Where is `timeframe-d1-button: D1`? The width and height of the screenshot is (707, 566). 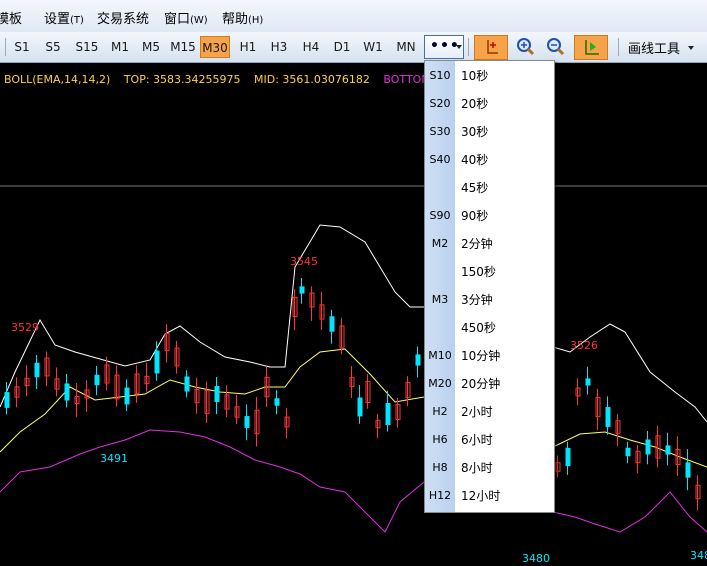
timeframe-d1-button: D1 is located at coordinates (342, 47).